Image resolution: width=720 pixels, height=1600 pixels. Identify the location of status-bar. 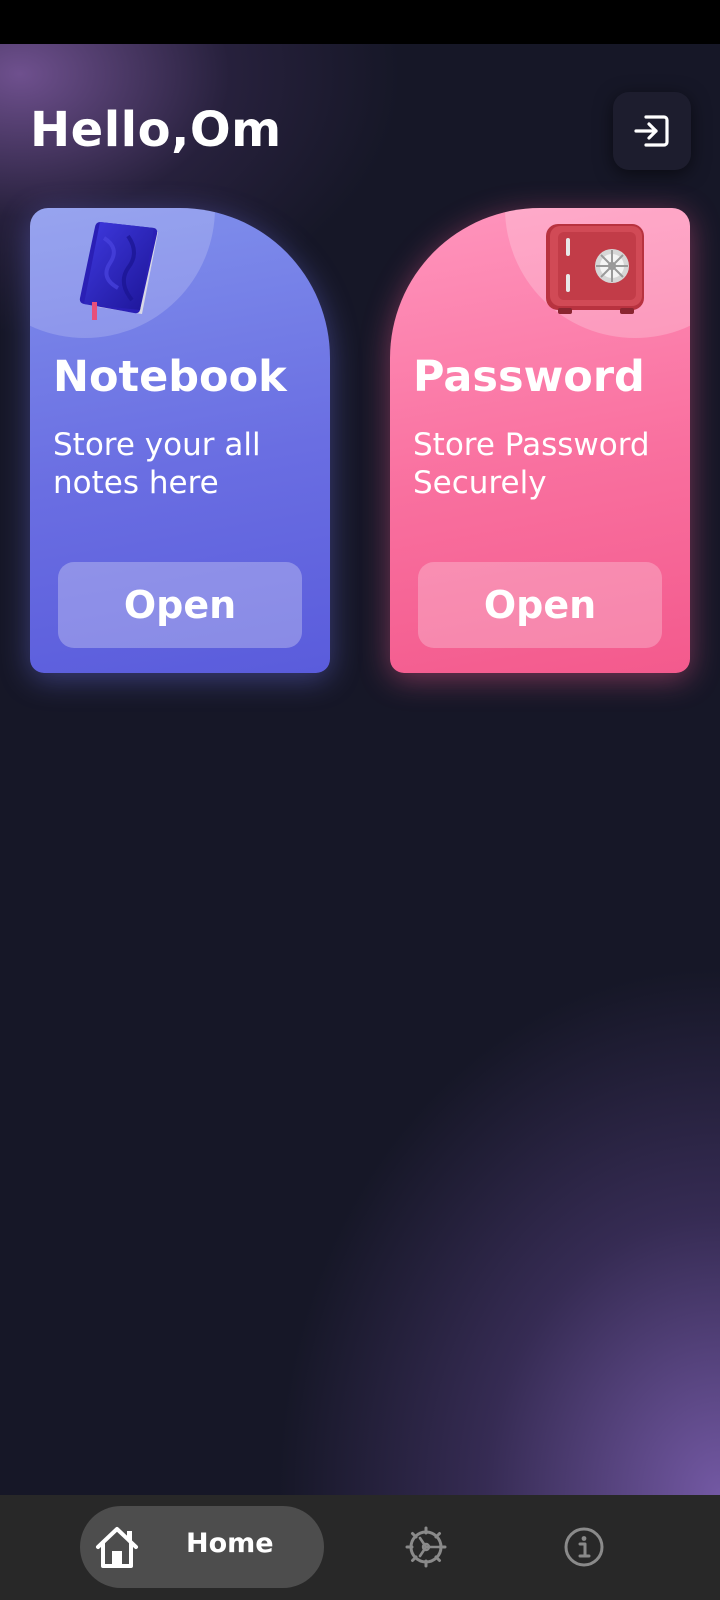
(360, 22).